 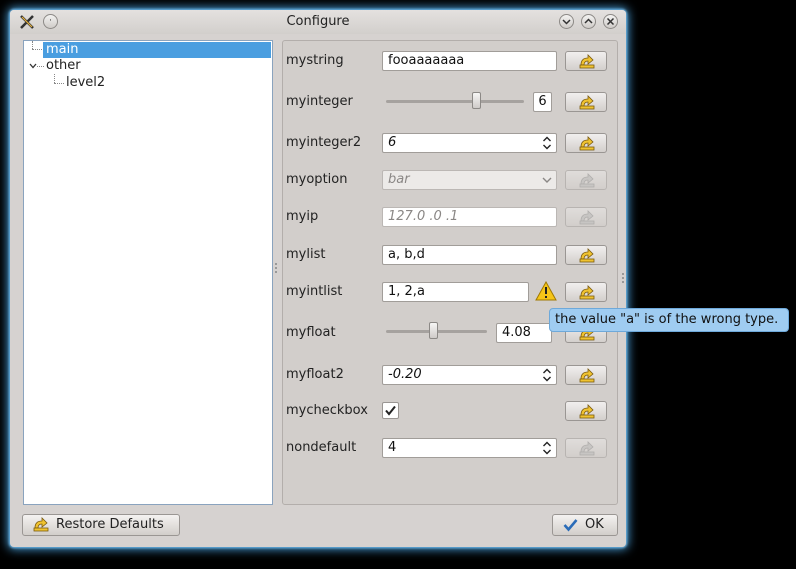 I want to click on myfloat2-label: myfloat2, so click(x=315, y=374).